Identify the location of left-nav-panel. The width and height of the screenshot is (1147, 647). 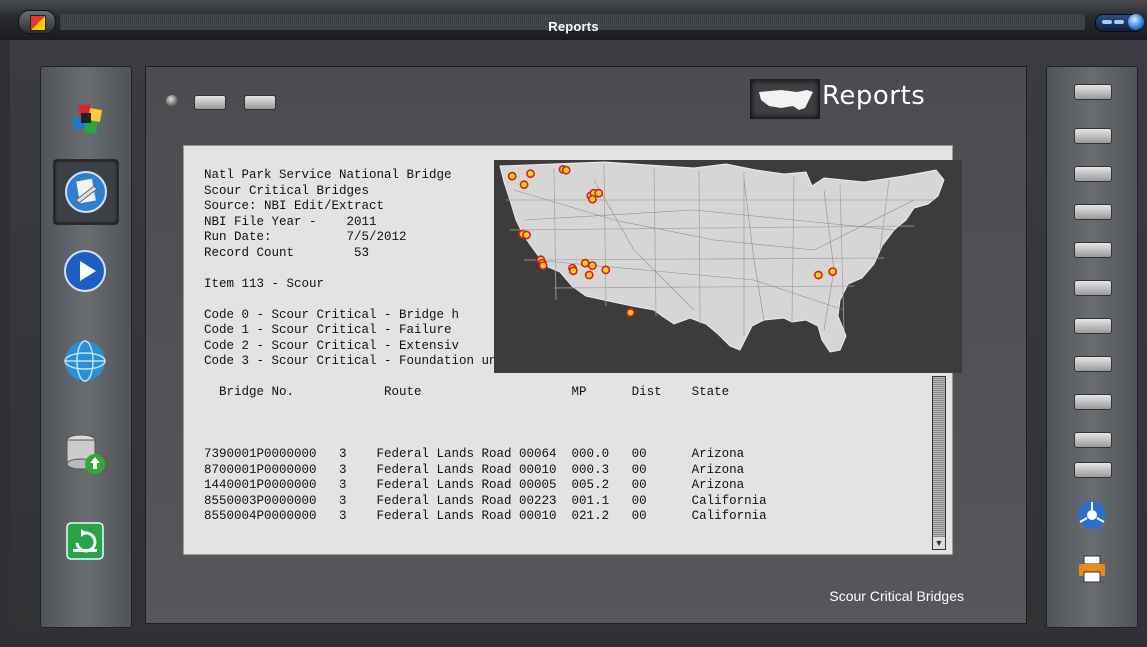
(86, 347).